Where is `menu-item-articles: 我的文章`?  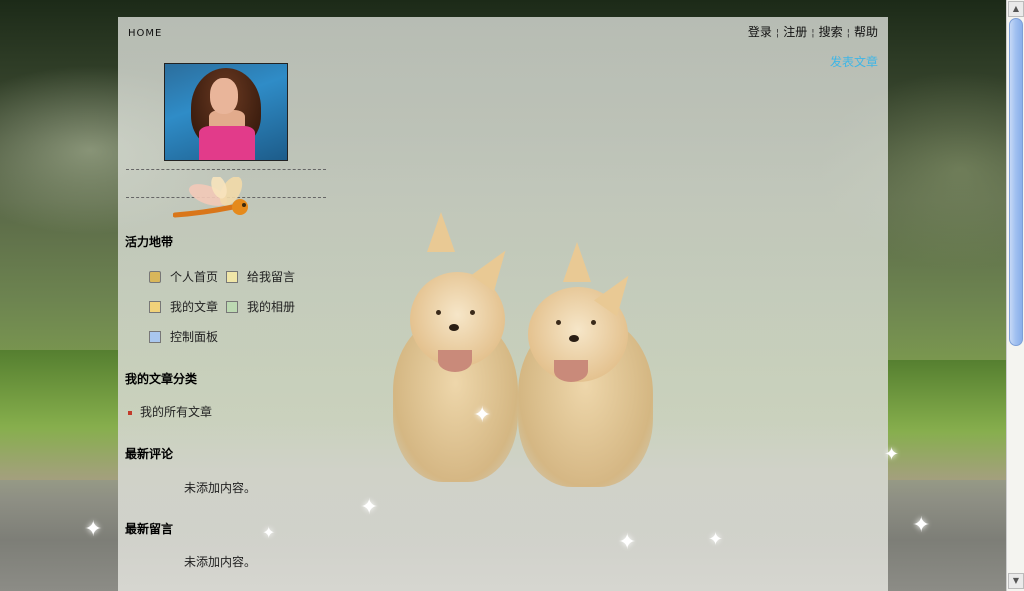
menu-item-articles: 我的文章 is located at coordinates (183, 306).